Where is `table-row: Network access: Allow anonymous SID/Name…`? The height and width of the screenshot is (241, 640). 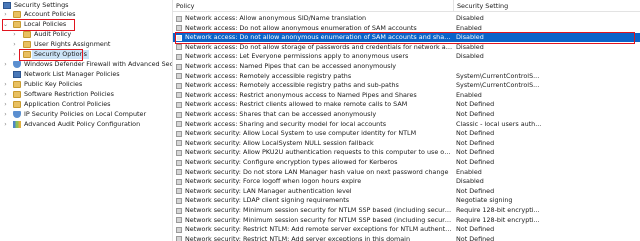 table-row: Network access: Allow anonymous SID/Name… is located at coordinates (406, 18).